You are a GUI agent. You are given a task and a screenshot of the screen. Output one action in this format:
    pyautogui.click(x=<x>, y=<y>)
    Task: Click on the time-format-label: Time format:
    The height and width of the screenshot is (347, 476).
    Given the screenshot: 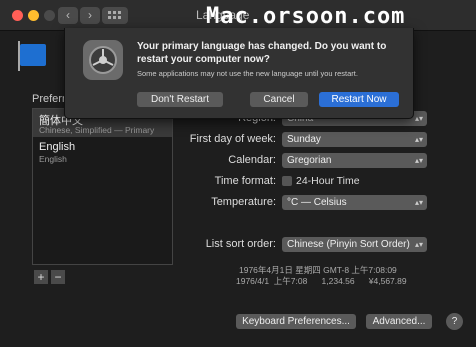 What is the action you would take?
    pyautogui.click(x=245, y=181)
    